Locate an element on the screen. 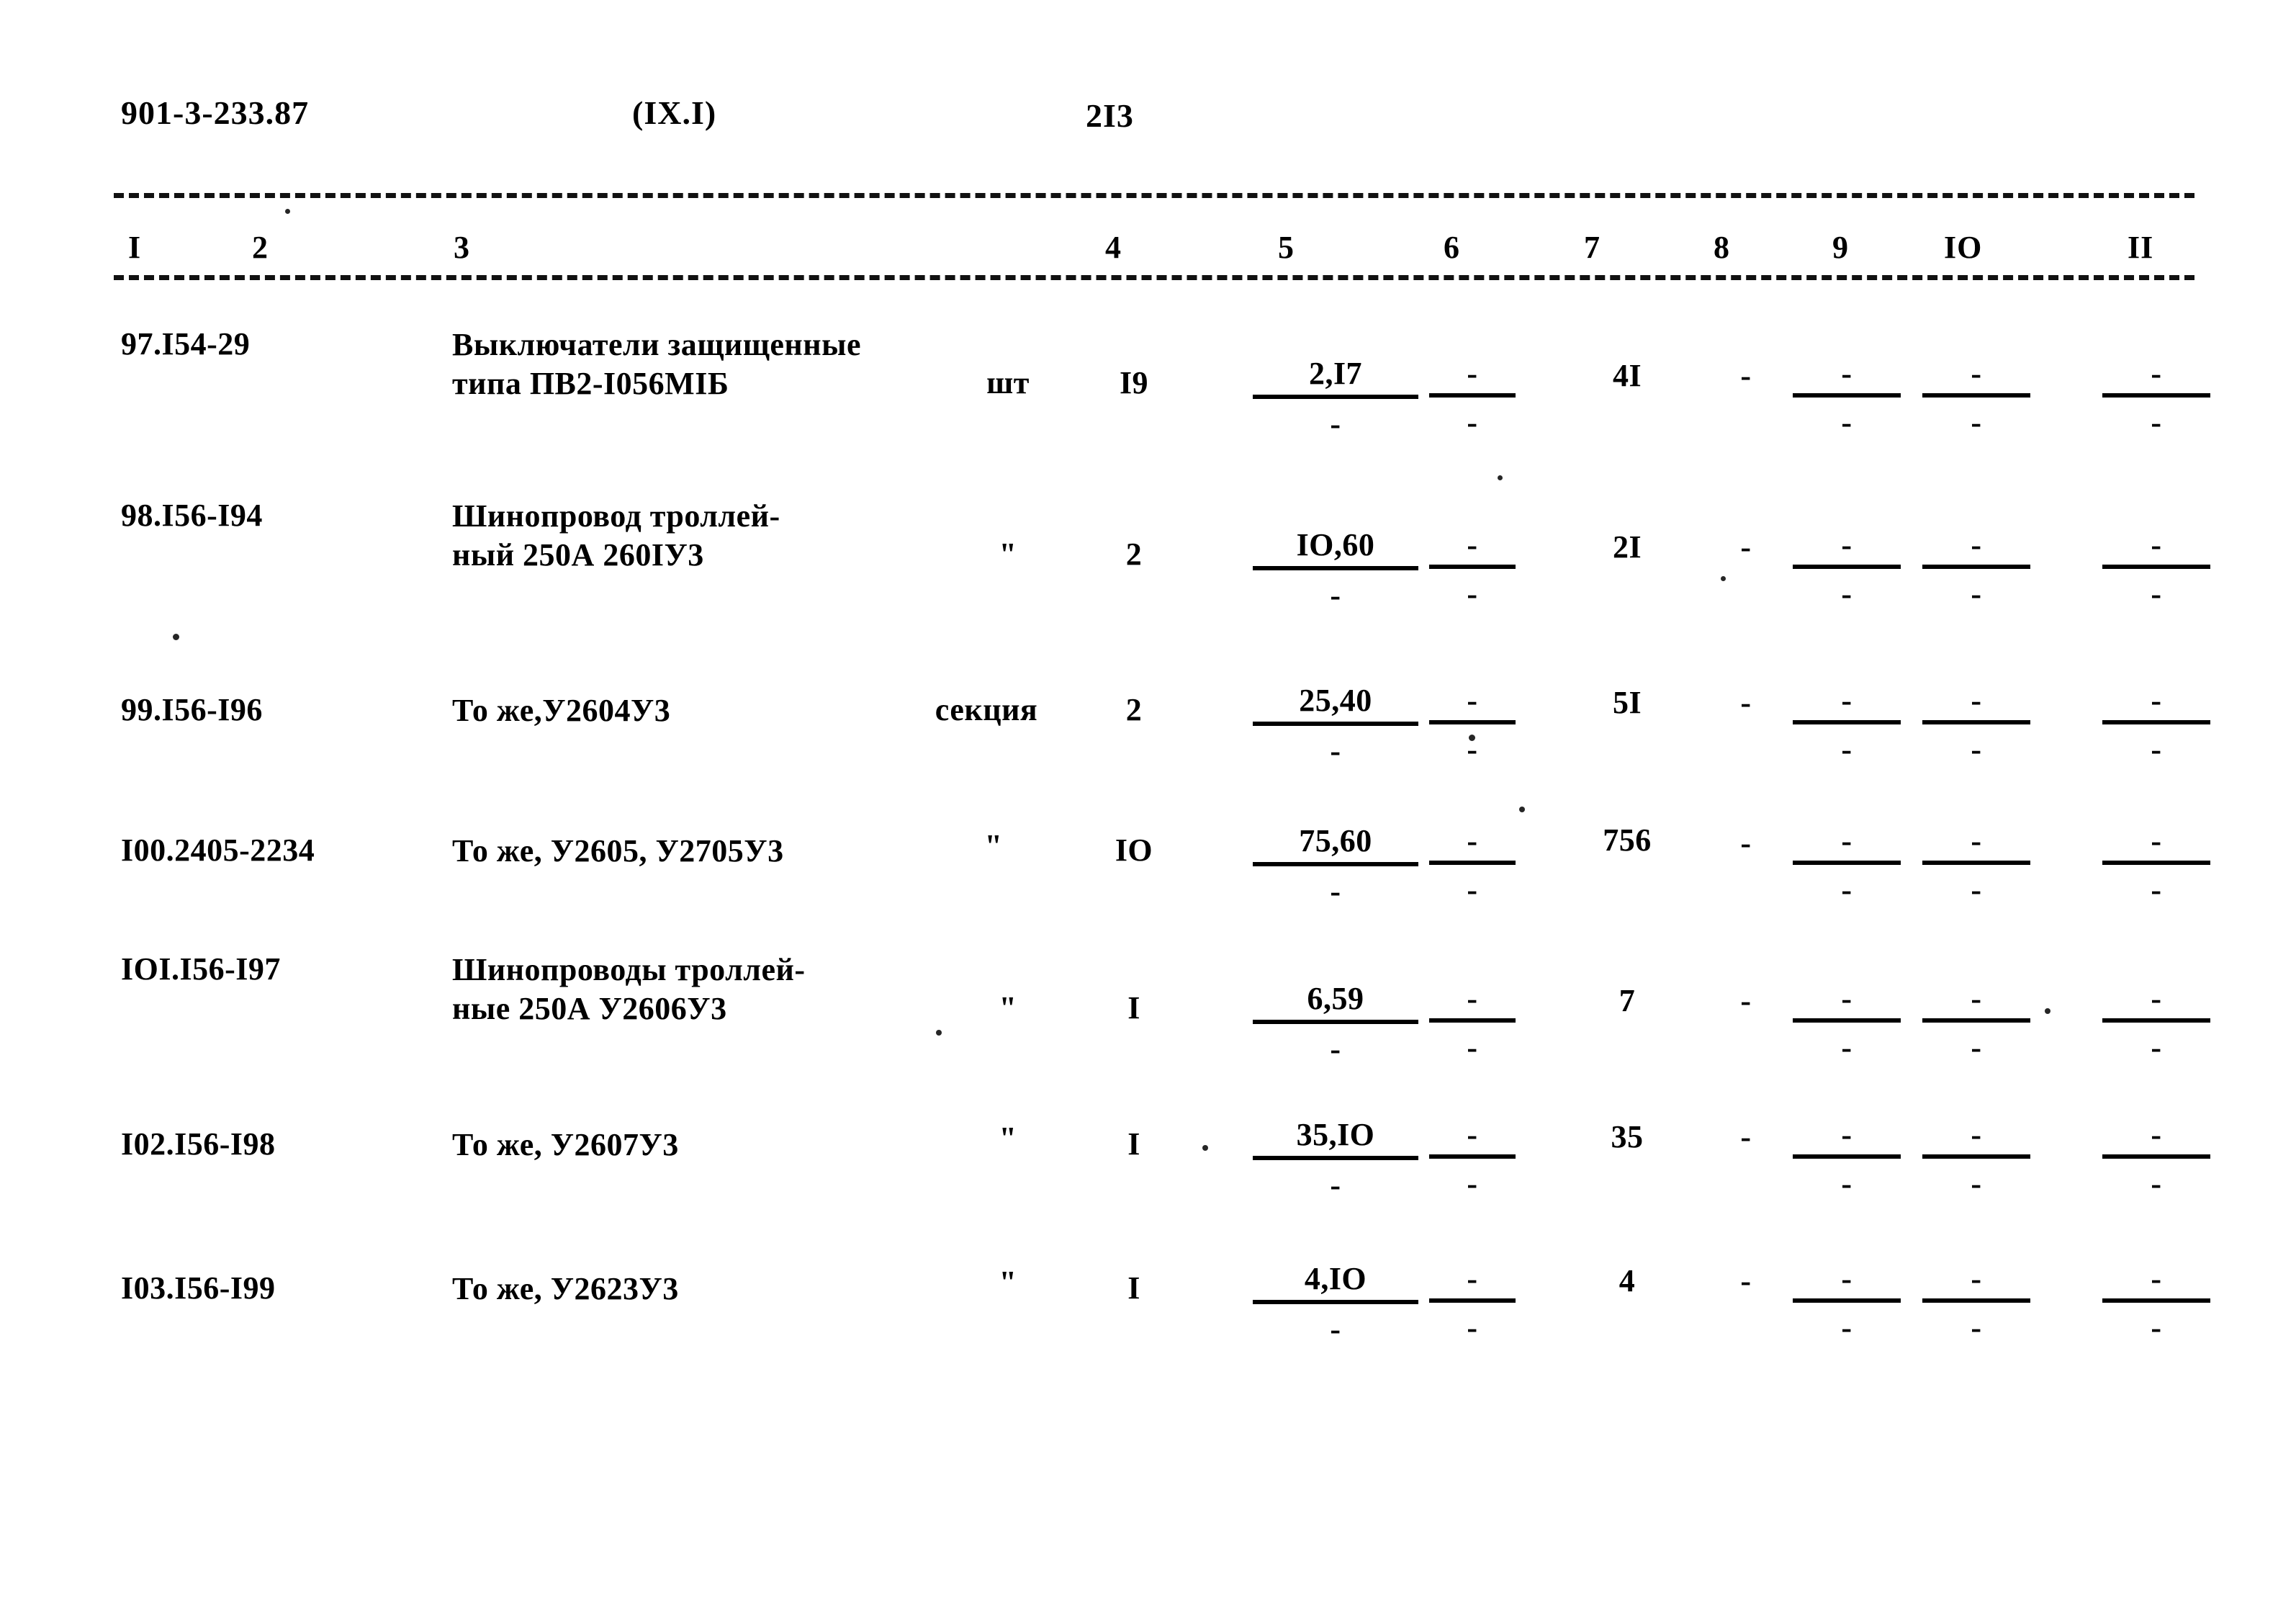  row-col5-numerator: IO,60 is located at coordinates (1336, 548).